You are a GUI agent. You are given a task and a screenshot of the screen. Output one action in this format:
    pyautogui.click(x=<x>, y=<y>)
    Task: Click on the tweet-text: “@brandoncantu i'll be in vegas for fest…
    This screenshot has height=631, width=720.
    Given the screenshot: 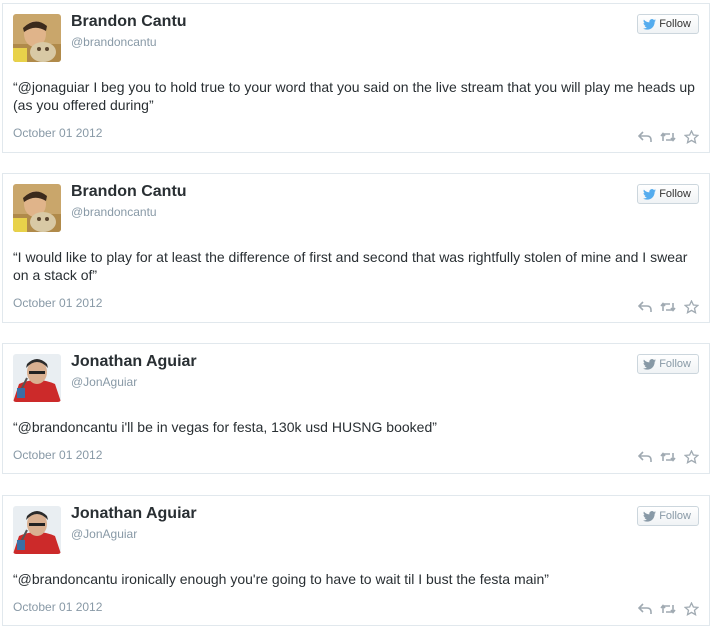 What is the action you would take?
    pyautogui.click(x=225, y=427)
    